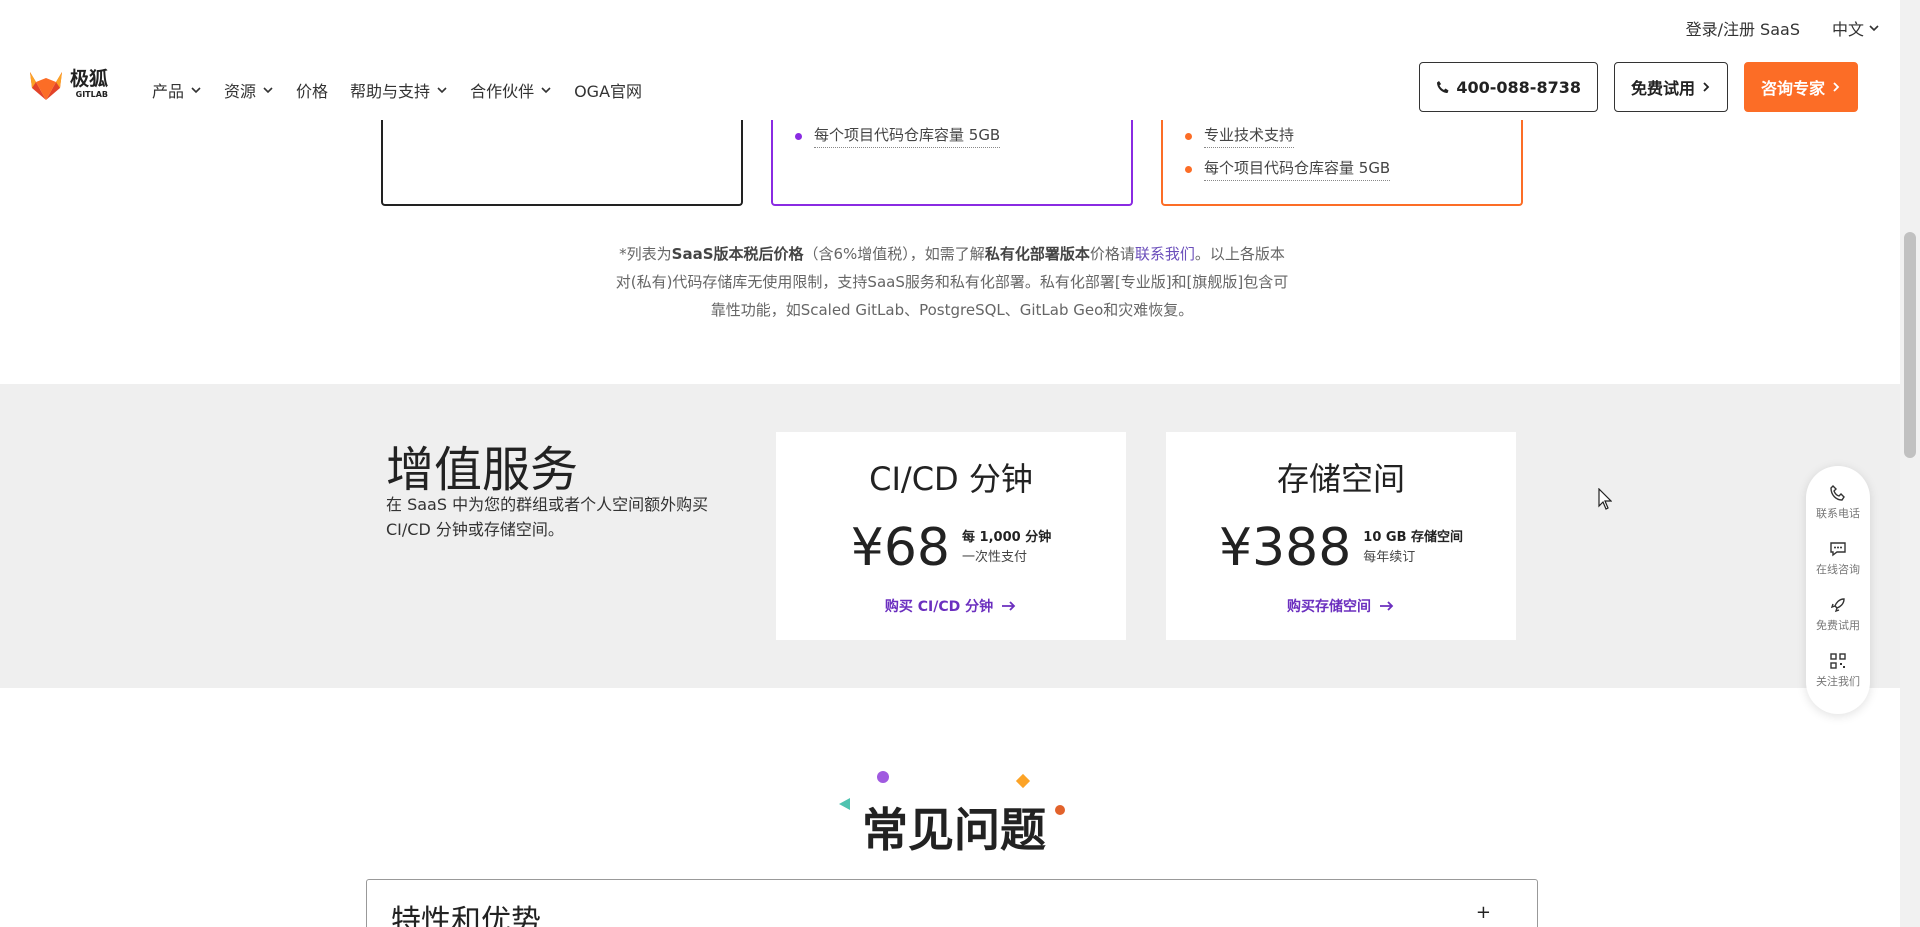 This screenshot has height=927, width=1920. Describe the element at coordinates (1662, 88) in the screenshot. I see `free-trial-label: 免费试用` at that location.